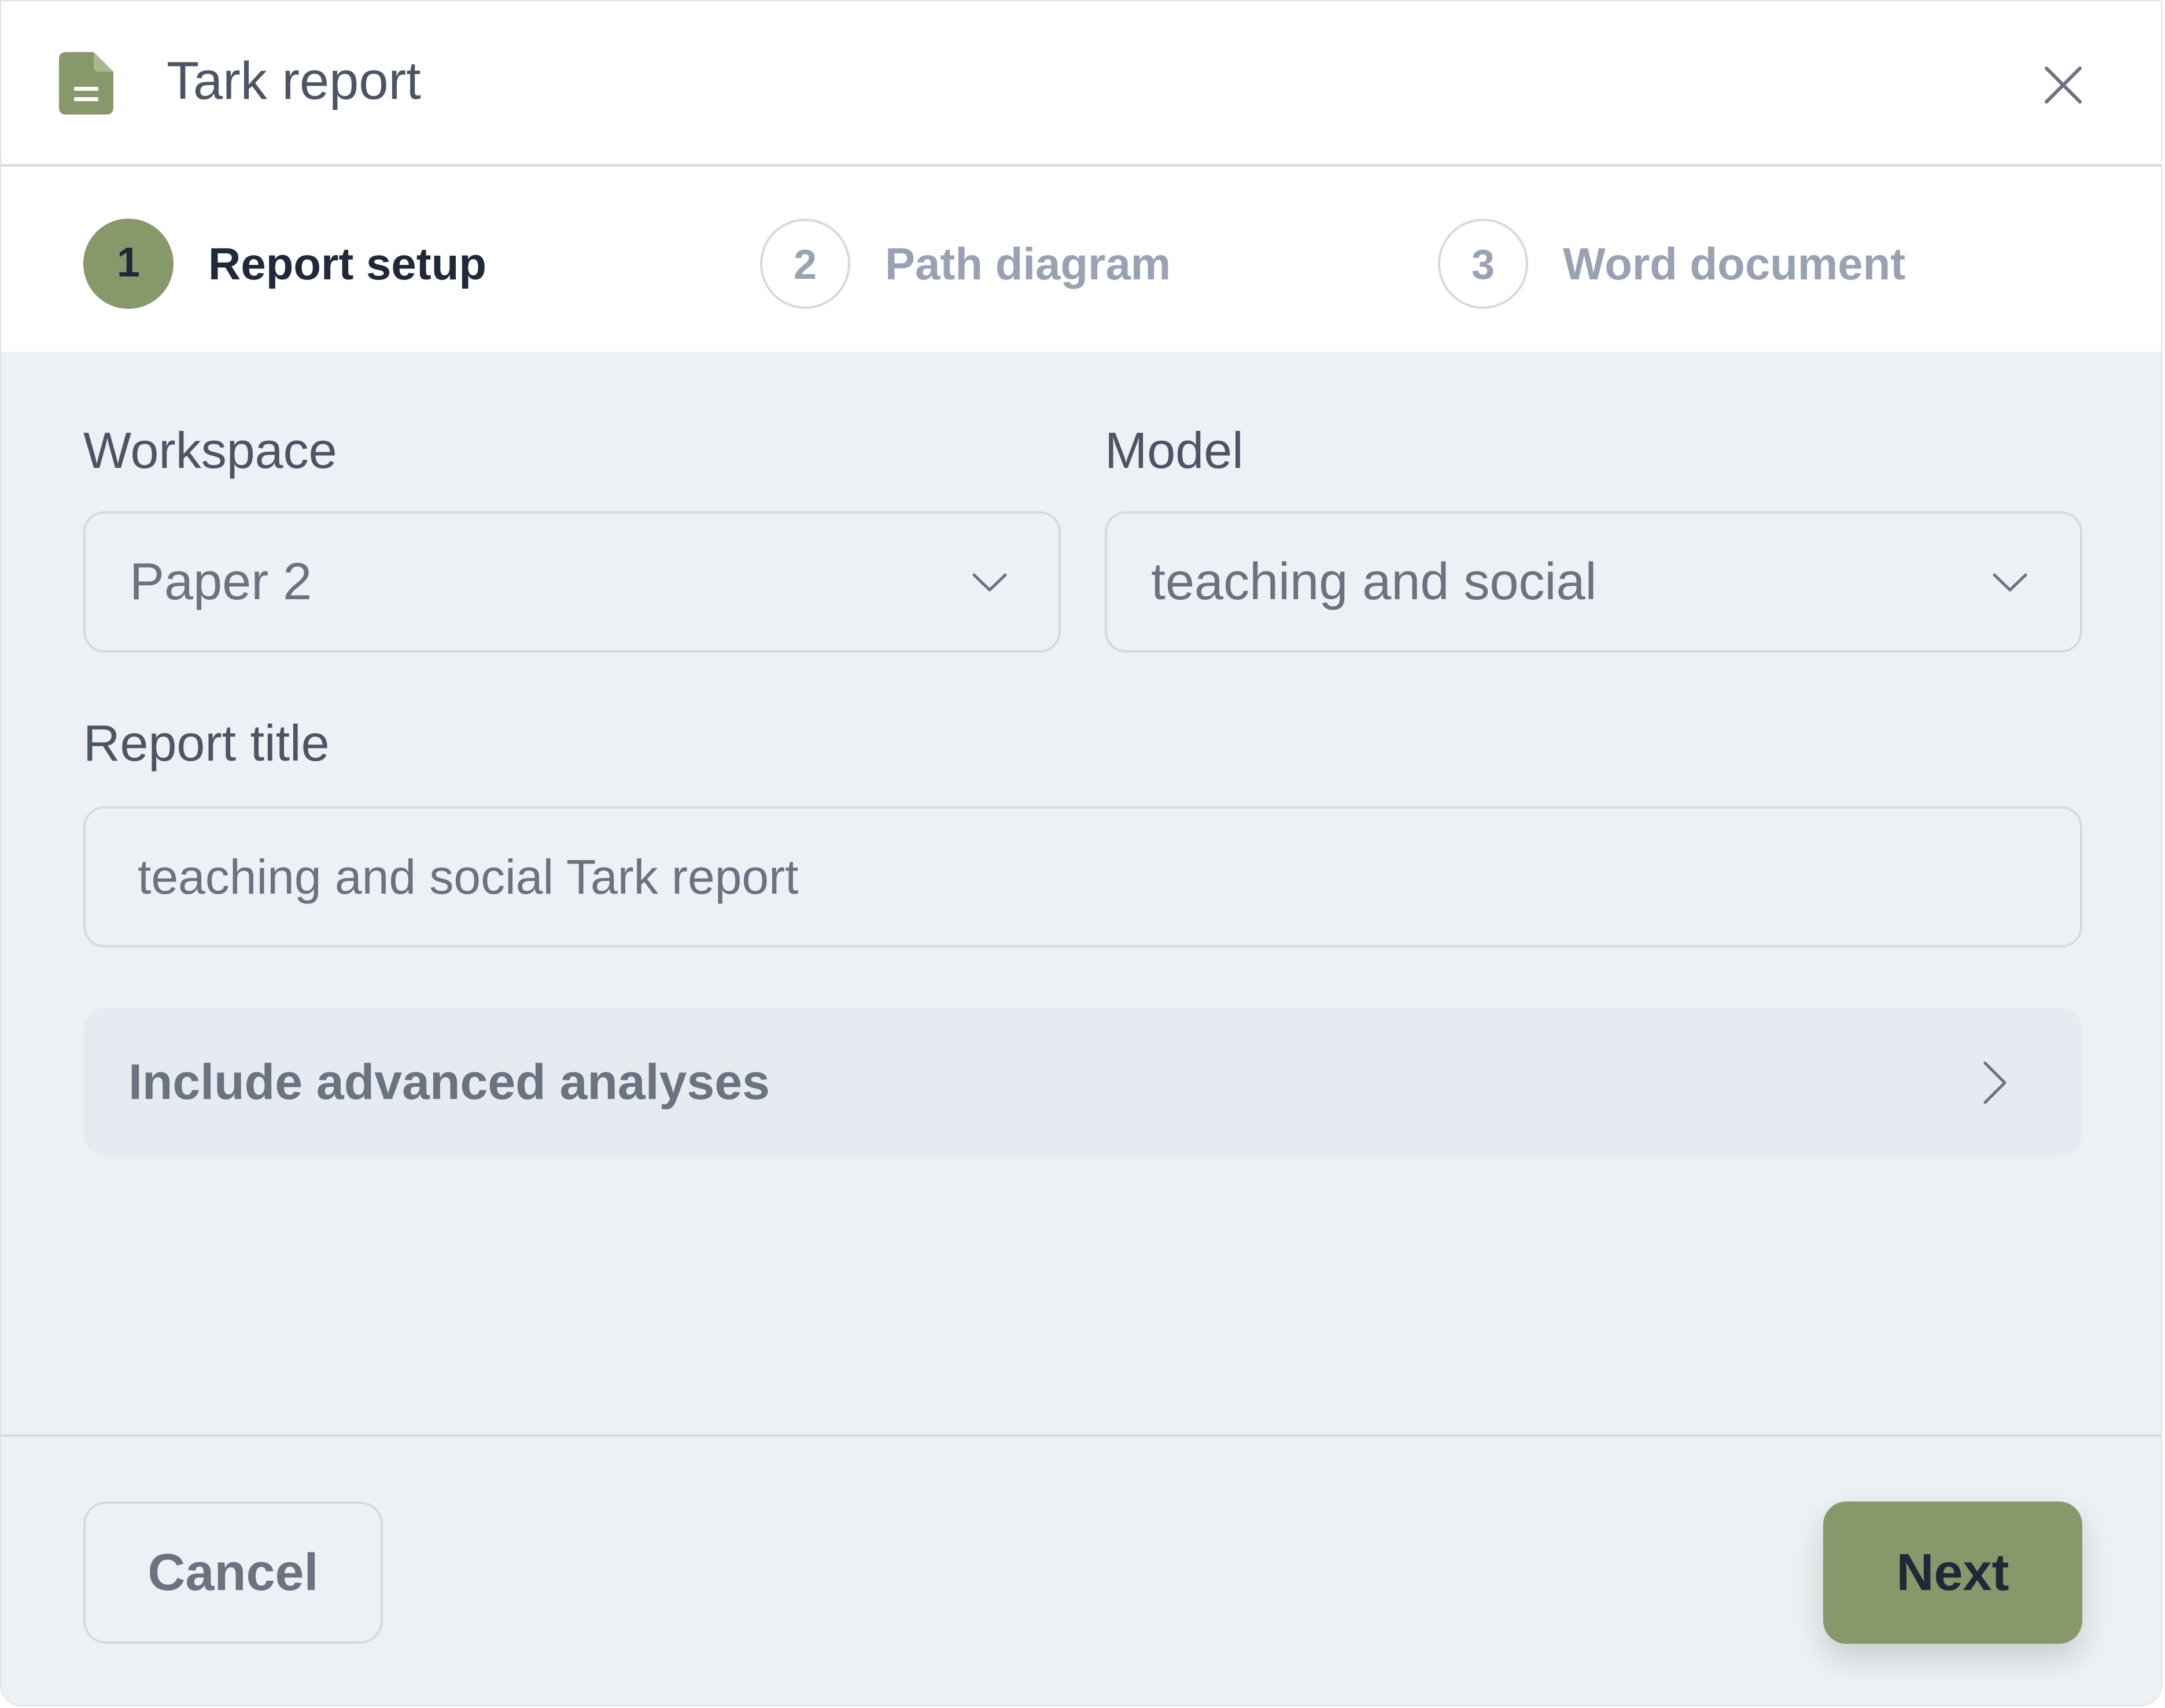 The image size is (2165, 1708). I want to click on advanced-analyses-toggle: Include advanced analyses, so click(1082, 1082).